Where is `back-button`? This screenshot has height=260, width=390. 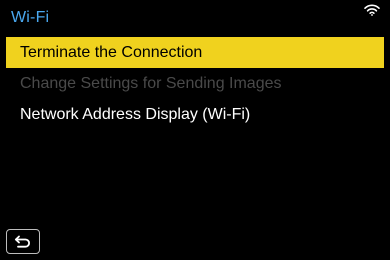
back-button is located at coordinates (23, 241).